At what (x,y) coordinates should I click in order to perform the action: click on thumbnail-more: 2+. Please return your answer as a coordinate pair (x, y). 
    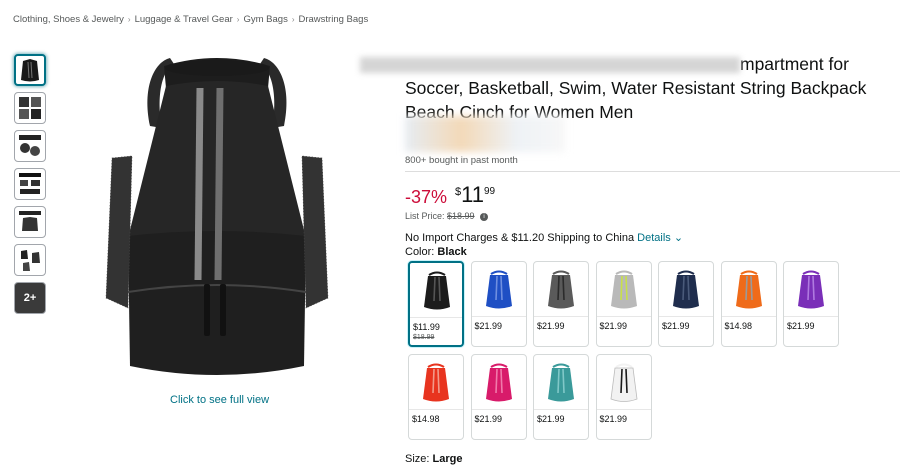
    Looking at the image, I should click on (30, 298).